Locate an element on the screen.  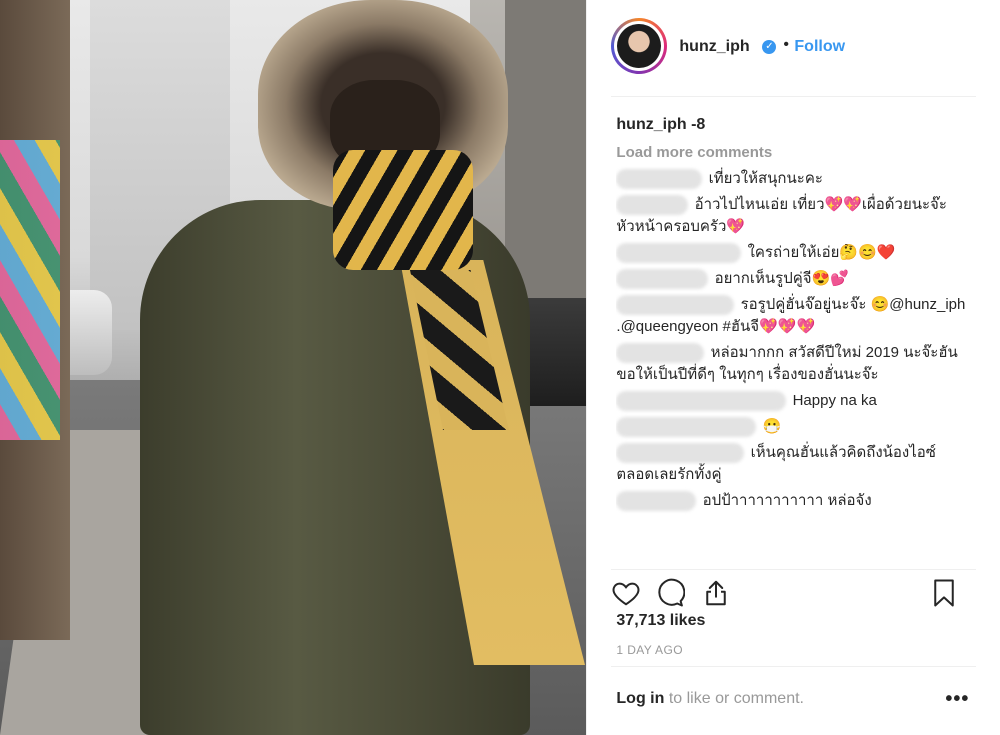
striped-scarf-wrap is located at coordinates (403, 210).